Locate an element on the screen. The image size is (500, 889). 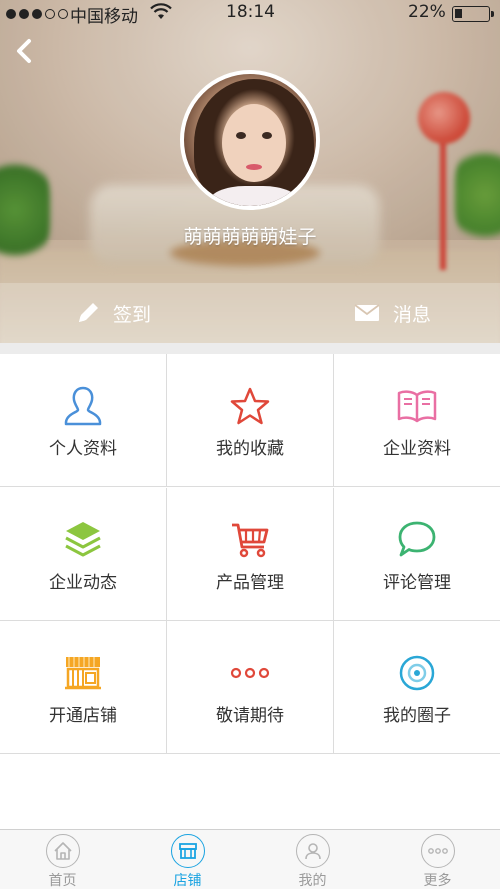
status-bar: 中国移动 18:14 22% is located at coordinates (250, 14).